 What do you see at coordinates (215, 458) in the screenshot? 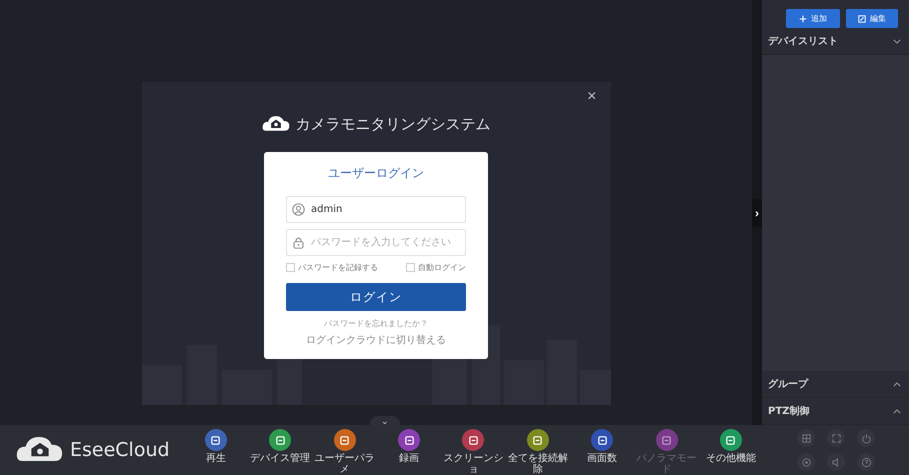
I see `toolbar-label: 再生` at bounding box center [215, 458].